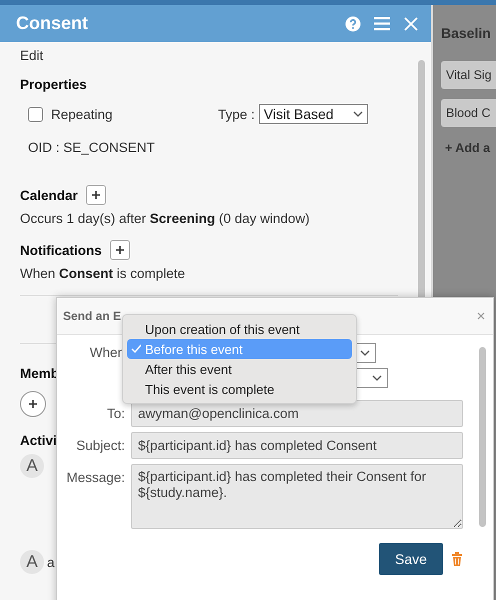 The width and height of the screenshot is (496, 600). I want to click on checkbox-label: Repeating, so click(82, 114).